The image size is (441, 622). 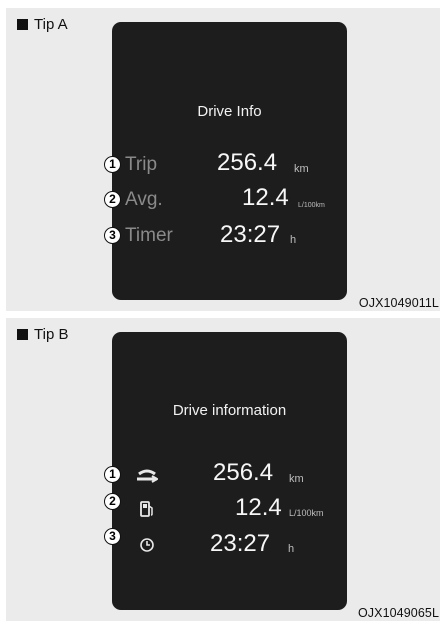 I want to click on time-unit: h, so click(x=291, y=549).